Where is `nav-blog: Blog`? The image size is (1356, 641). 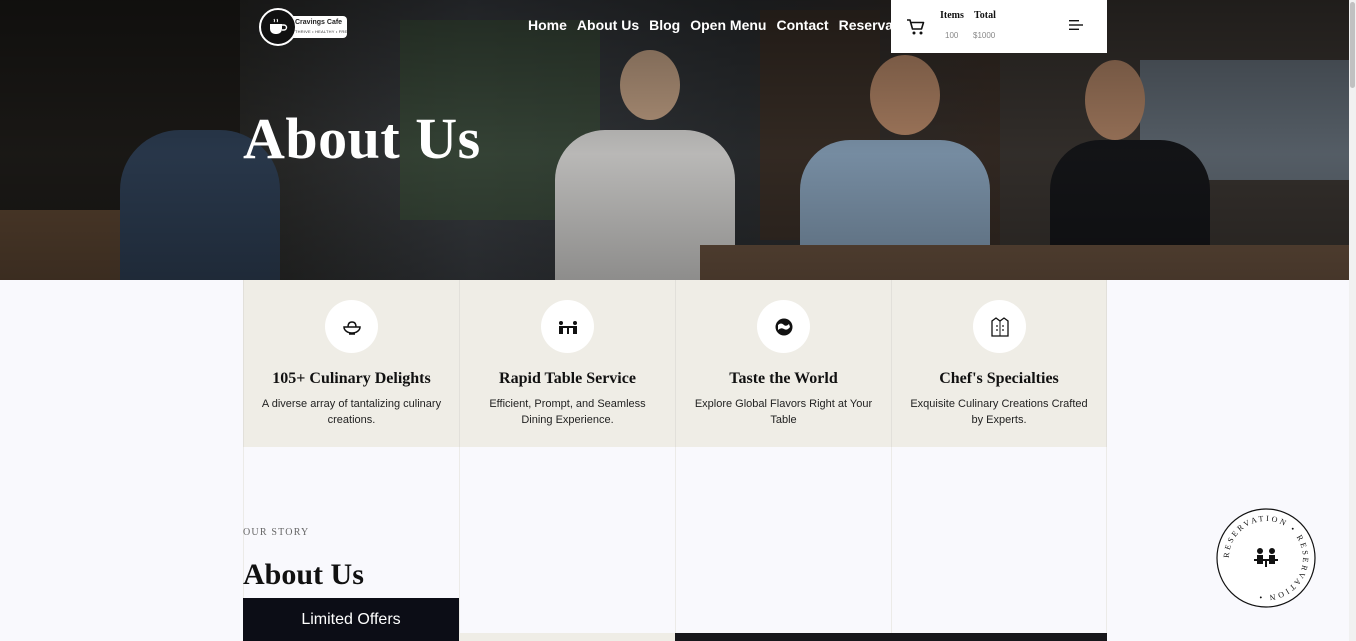
nav-blog: Blog is located at coordinates (664, 25).